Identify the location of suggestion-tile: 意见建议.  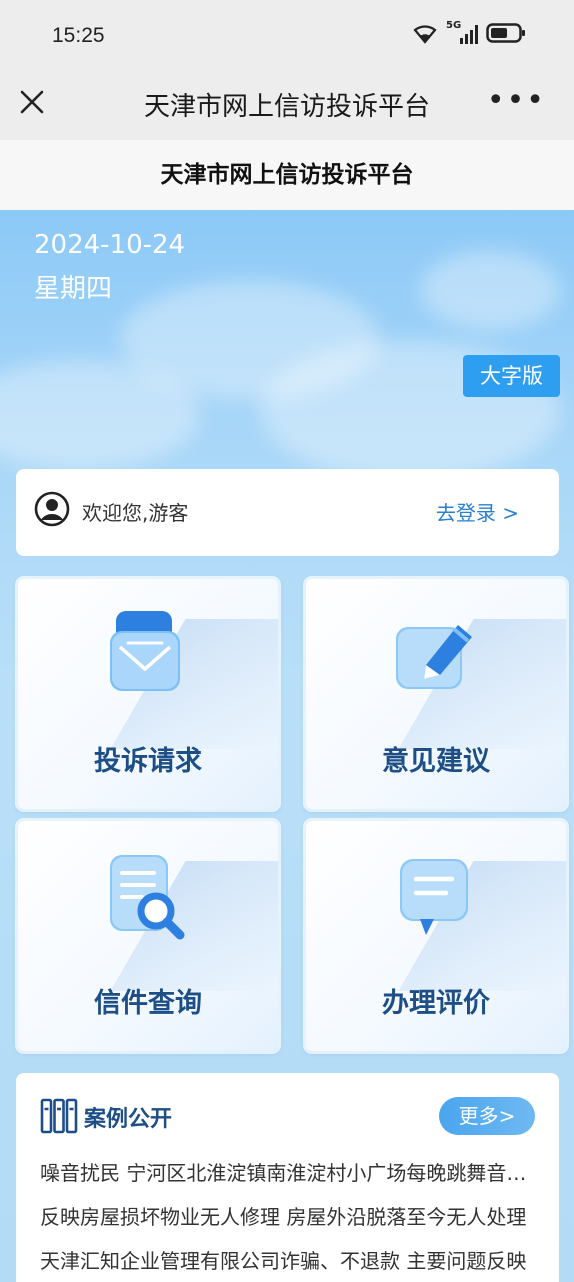
(436, 694).